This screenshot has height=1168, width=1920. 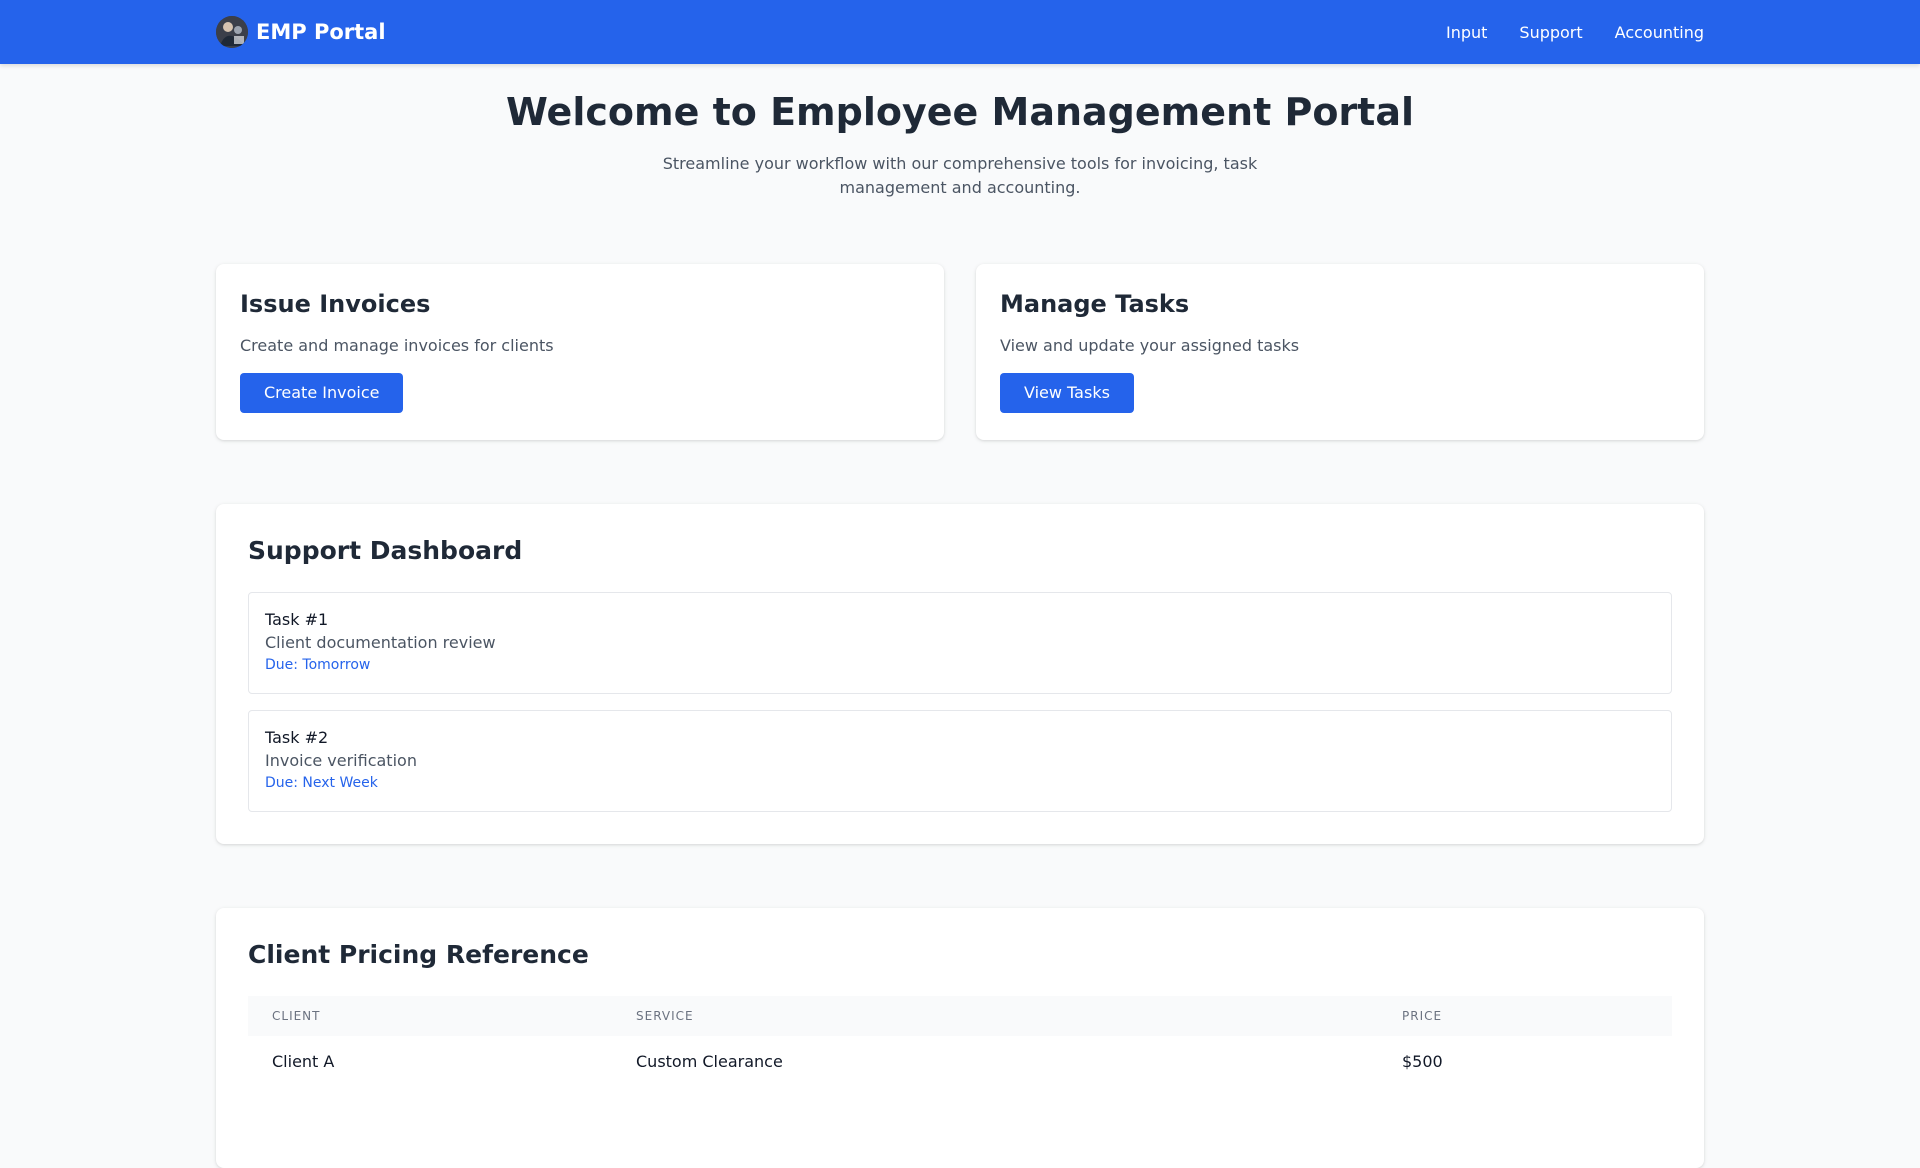 I want to click on card-title: Issue Invoices, so click(x=335, y=304).